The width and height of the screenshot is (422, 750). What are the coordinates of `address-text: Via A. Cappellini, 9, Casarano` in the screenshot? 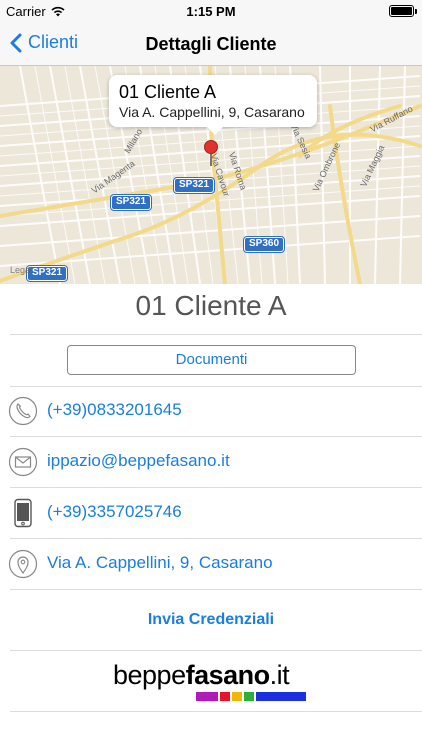 It's located at (160, 563).